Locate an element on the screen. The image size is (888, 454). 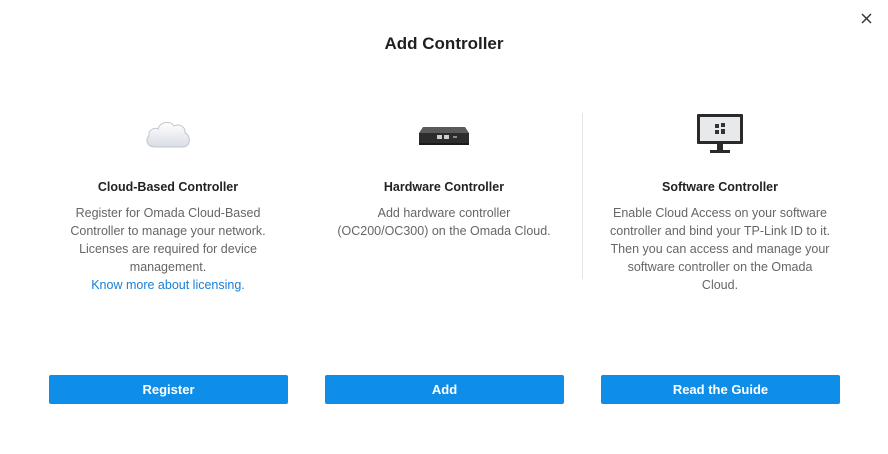
hardware-controller-icon is located at coordinates (444, 134).